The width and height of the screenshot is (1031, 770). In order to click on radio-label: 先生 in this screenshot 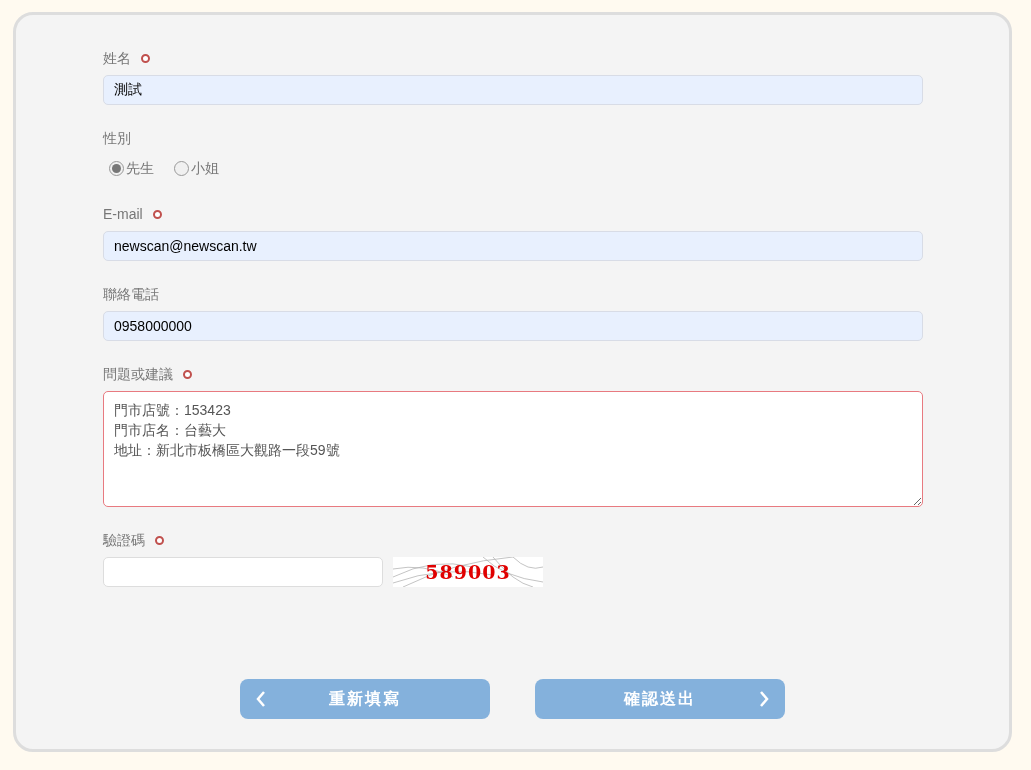, I will do `click(140, 168)`.